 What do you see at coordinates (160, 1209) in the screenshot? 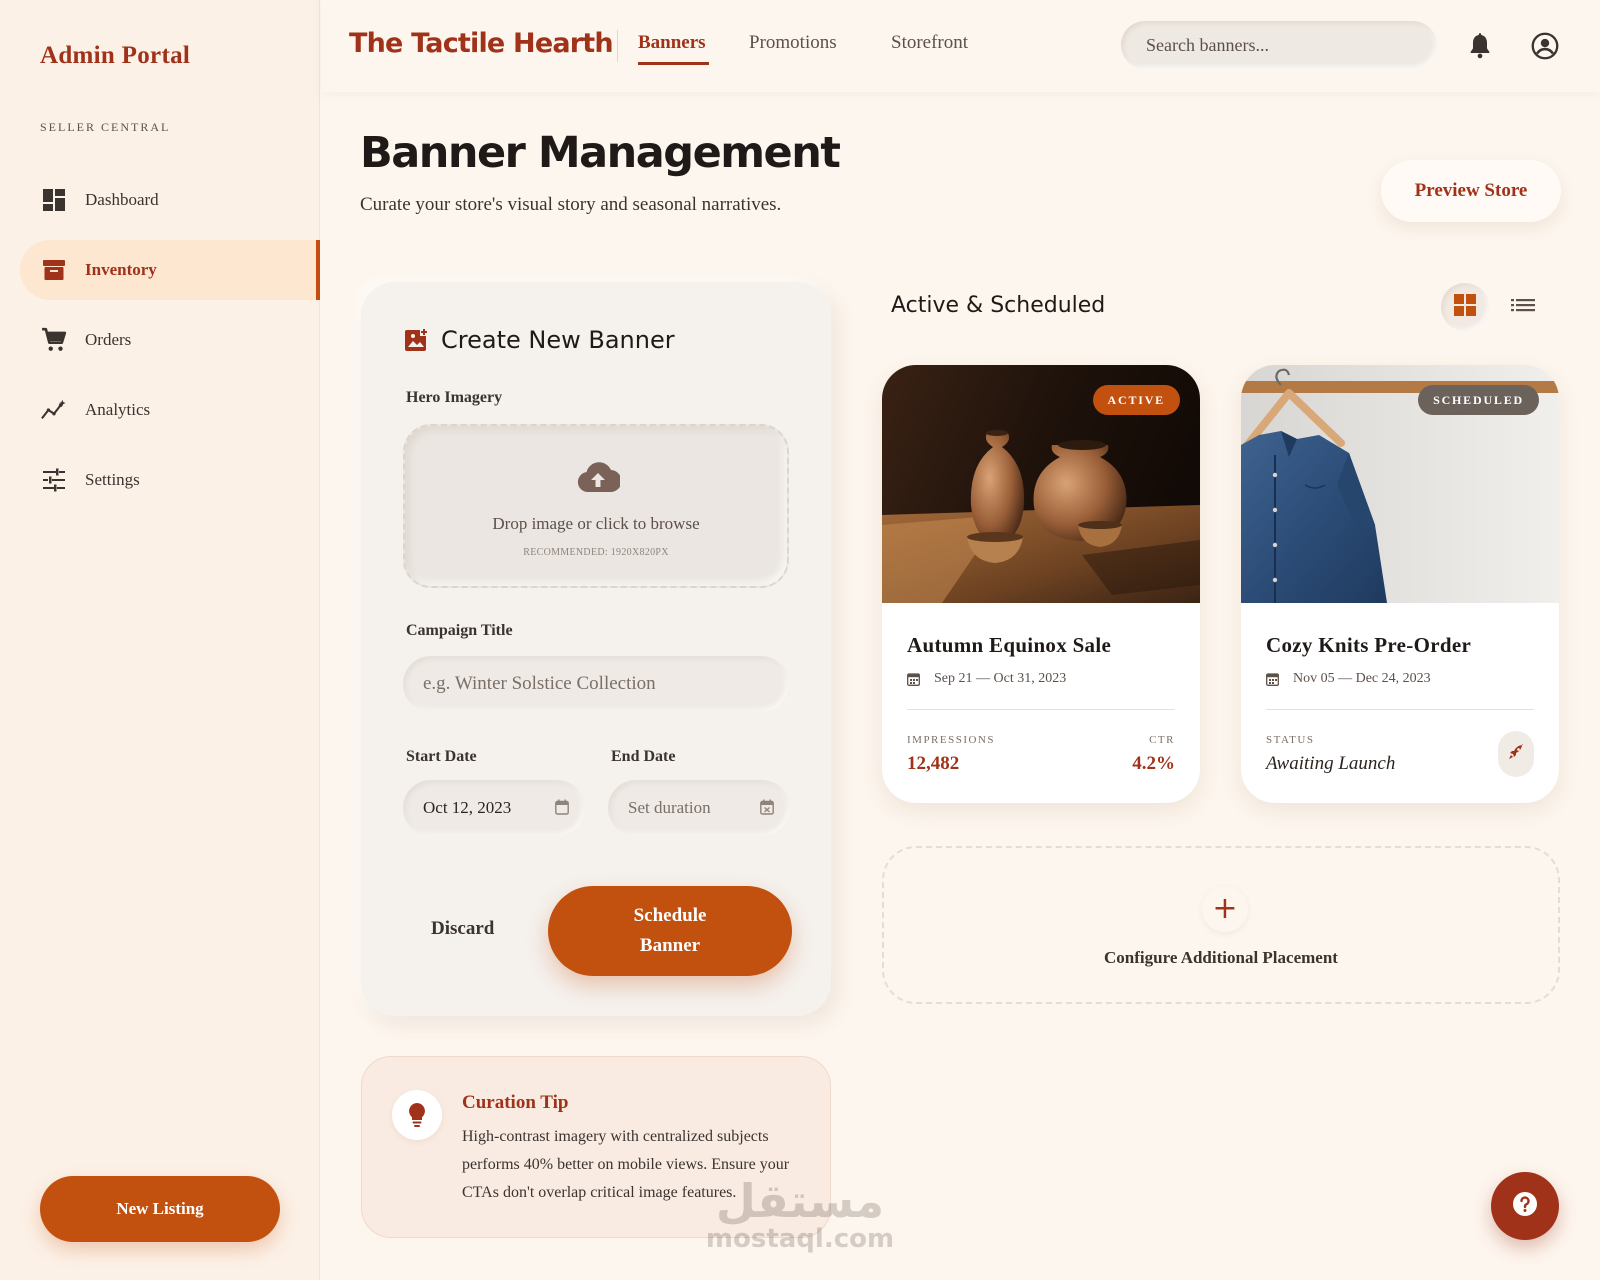
I see `new-listing-button: New Listing` at bounding box center [160, 1209].